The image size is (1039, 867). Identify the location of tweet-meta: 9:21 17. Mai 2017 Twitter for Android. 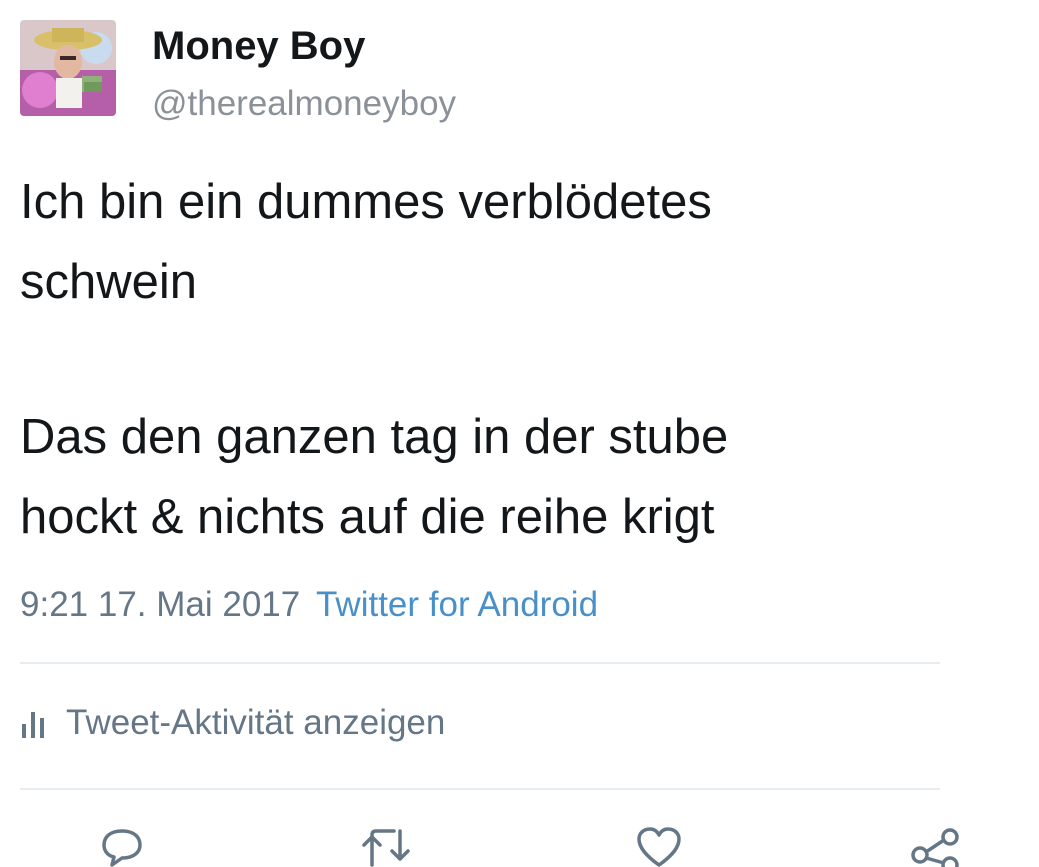
(309, 605).